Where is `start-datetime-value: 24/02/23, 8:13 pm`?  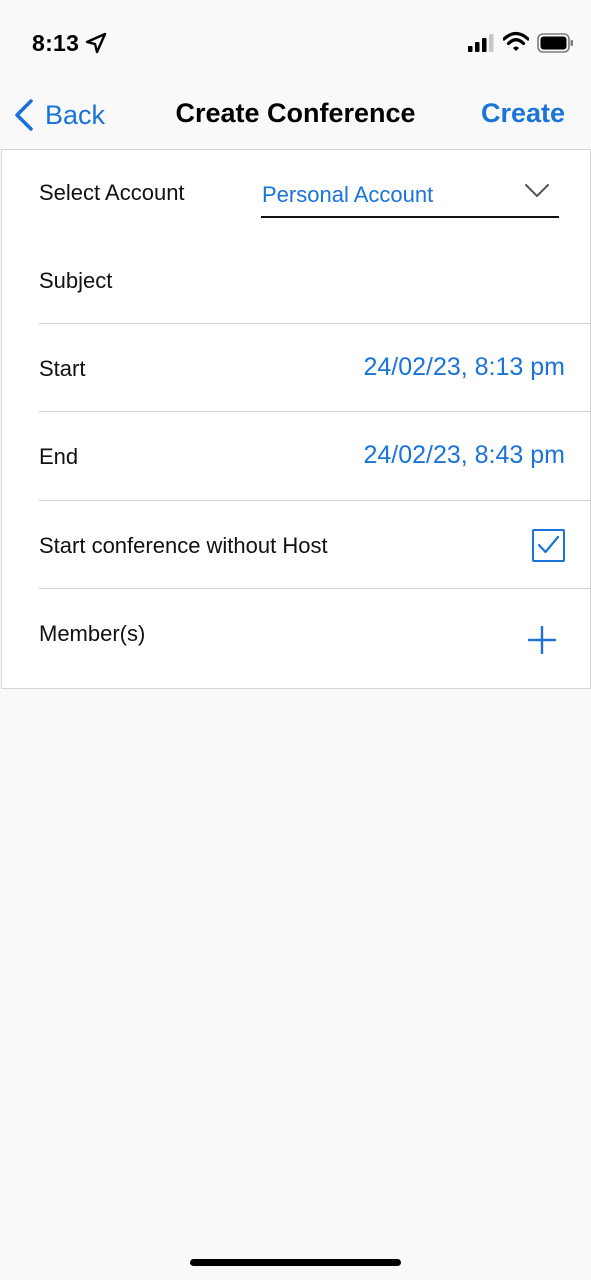
start-datetime-value: 24/02/23, 8:13 pm is located at coordinates (464, 367).